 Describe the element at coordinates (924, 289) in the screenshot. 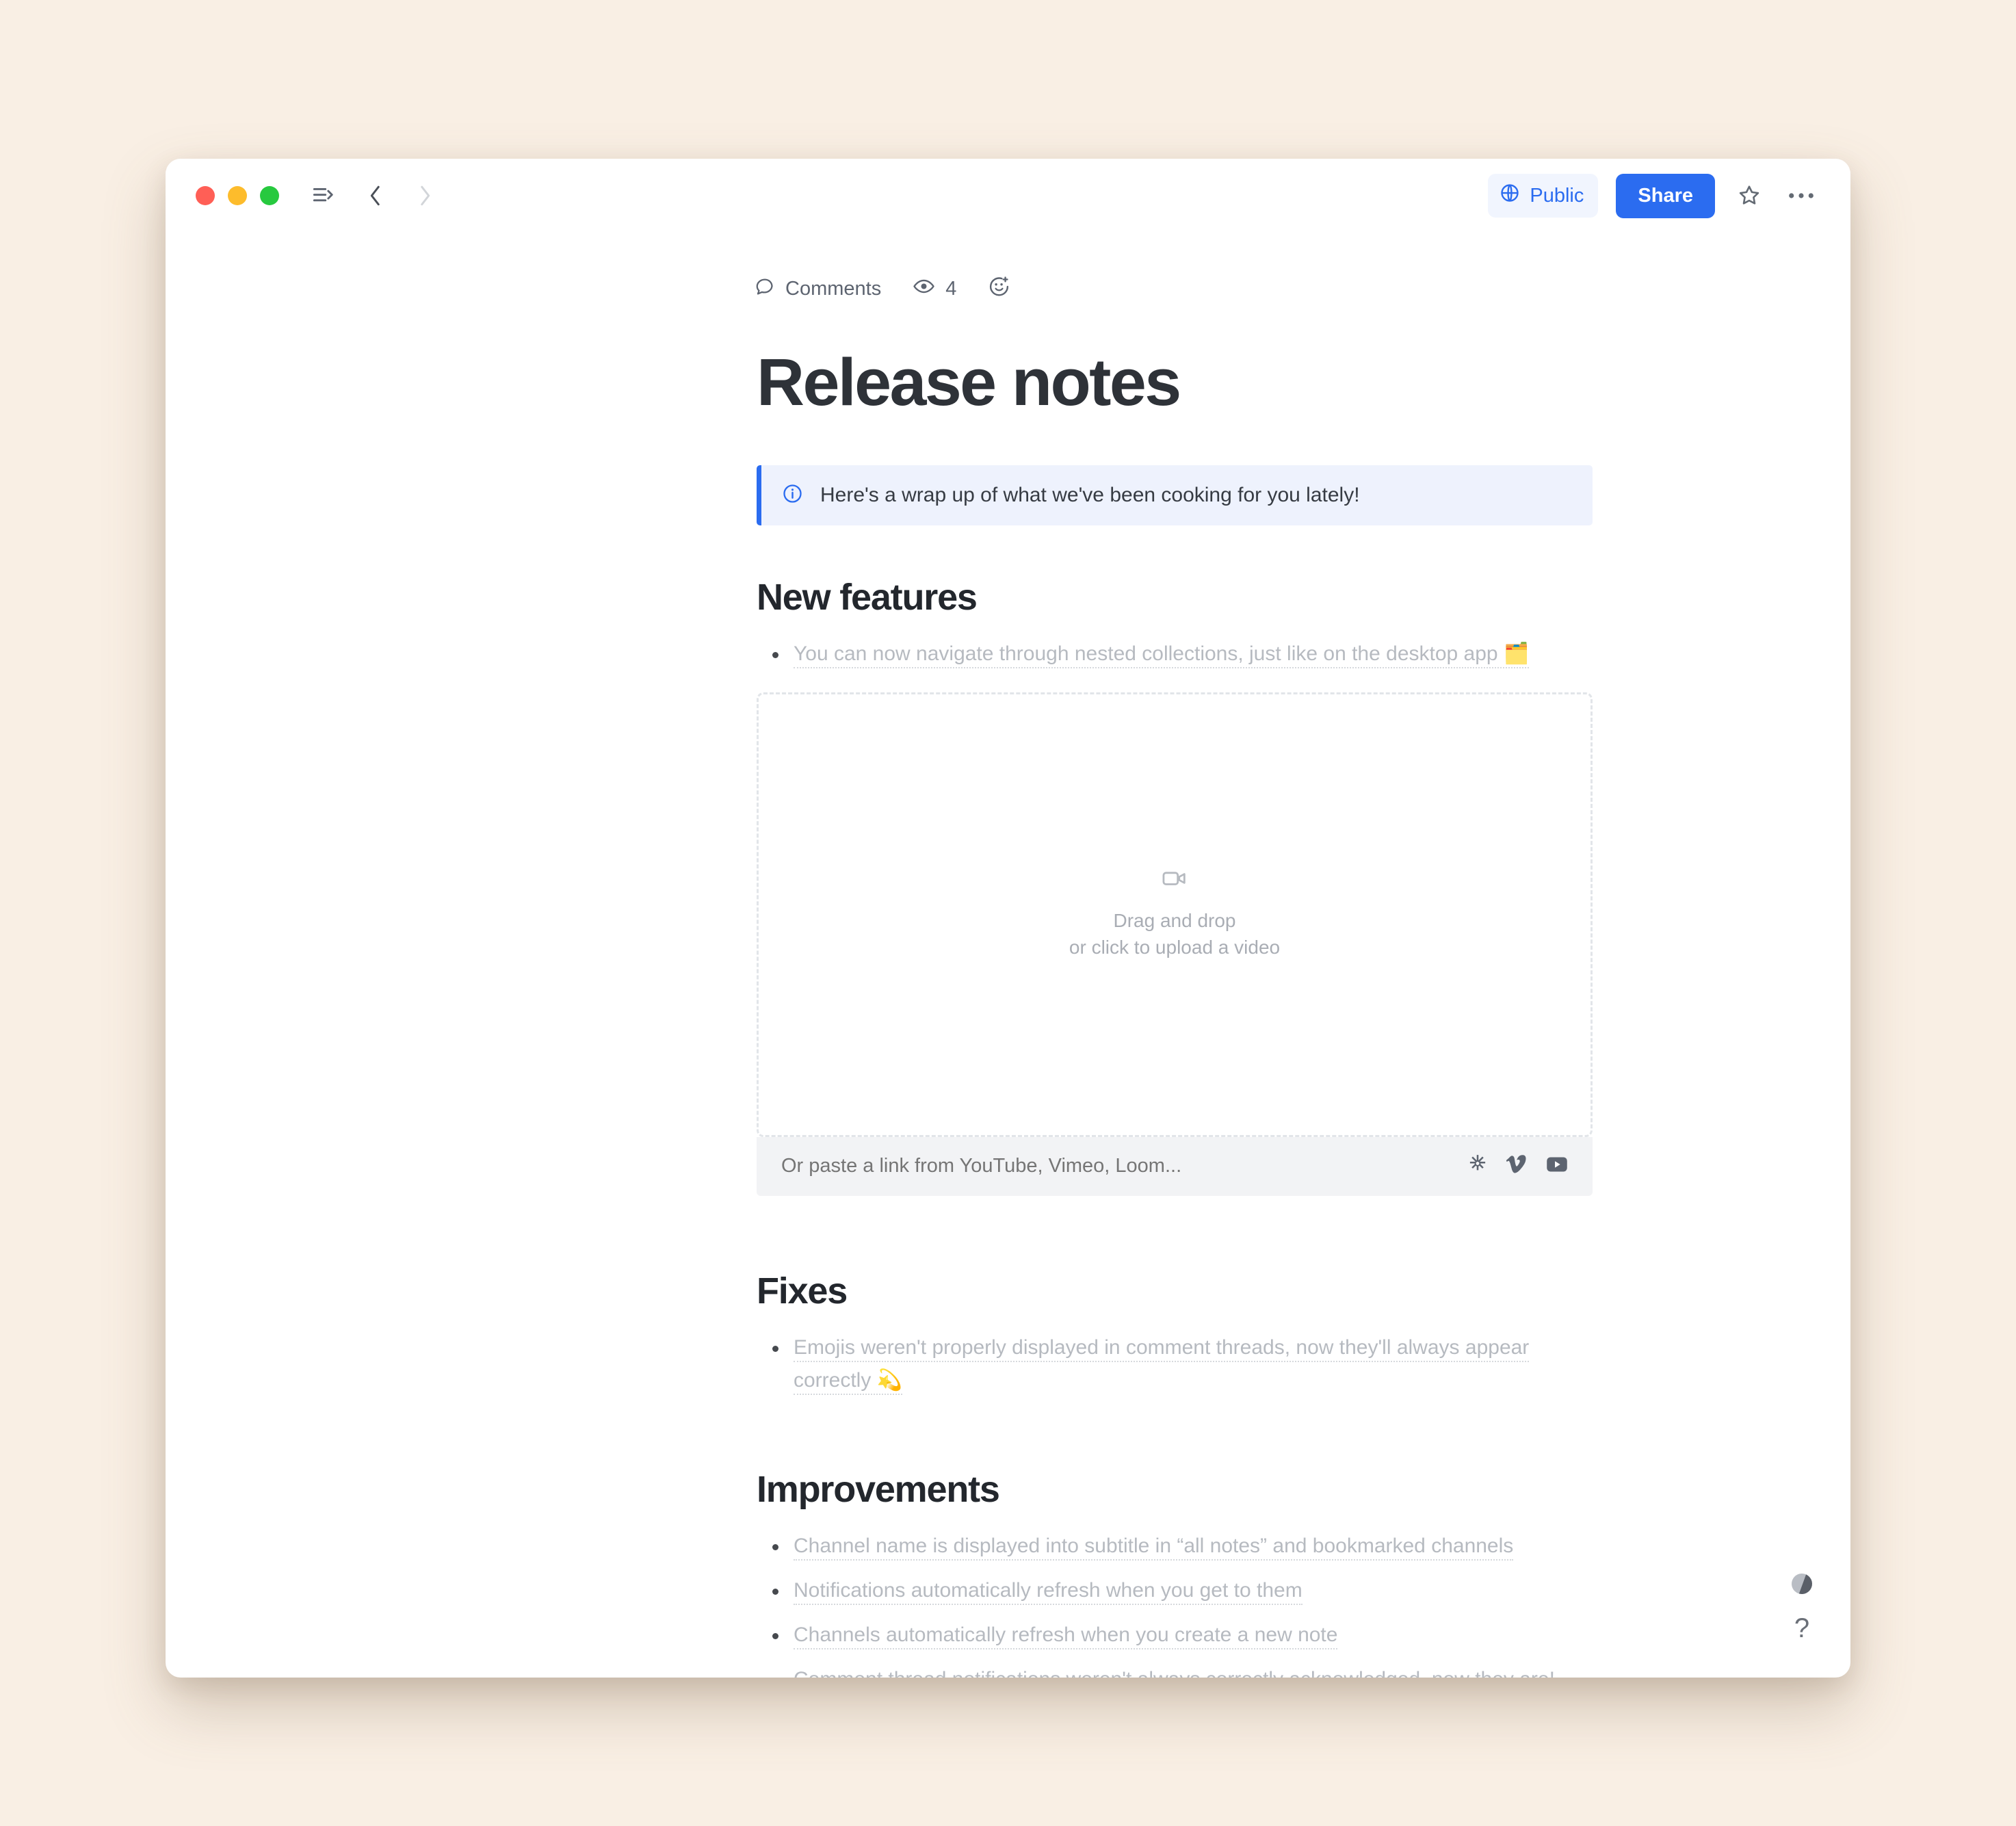

I see `eye-icon` at that location.